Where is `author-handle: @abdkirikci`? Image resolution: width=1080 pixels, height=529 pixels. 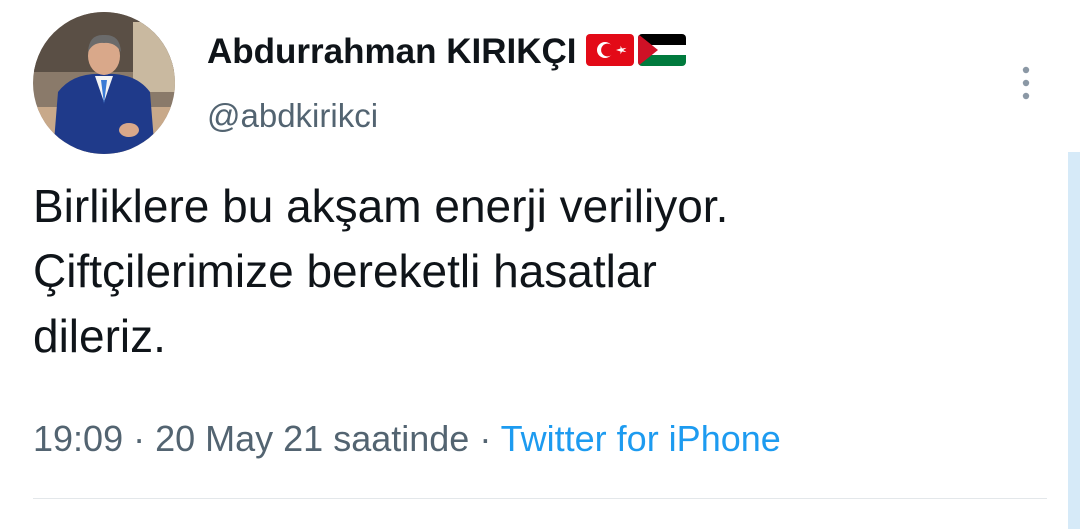
author-handle: @abdkirikci is located at coordinates (292, 116).